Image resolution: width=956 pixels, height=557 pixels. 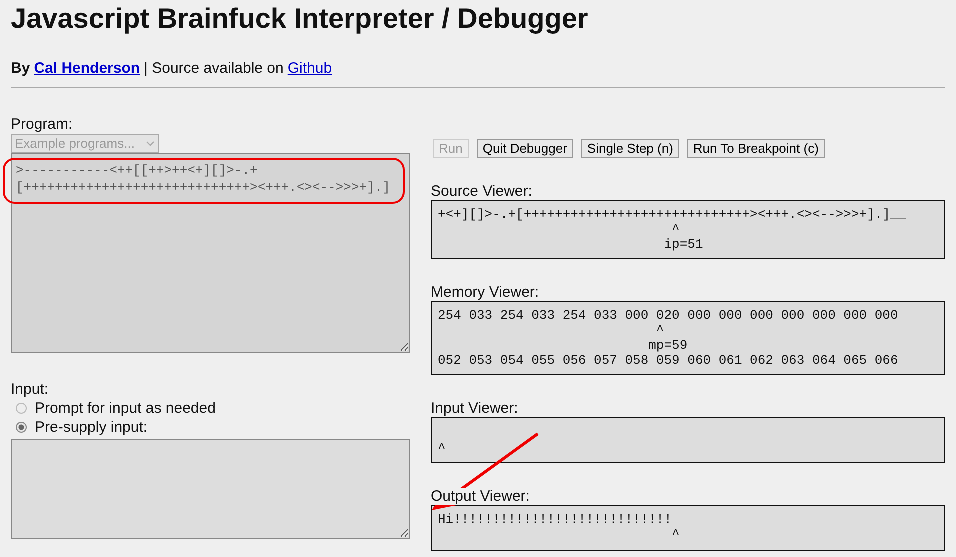 What do you see at coordinates (480, 496) in the screenshot?
I see `viewer-label: Output Viewer:` at bounding box center [480, 496].